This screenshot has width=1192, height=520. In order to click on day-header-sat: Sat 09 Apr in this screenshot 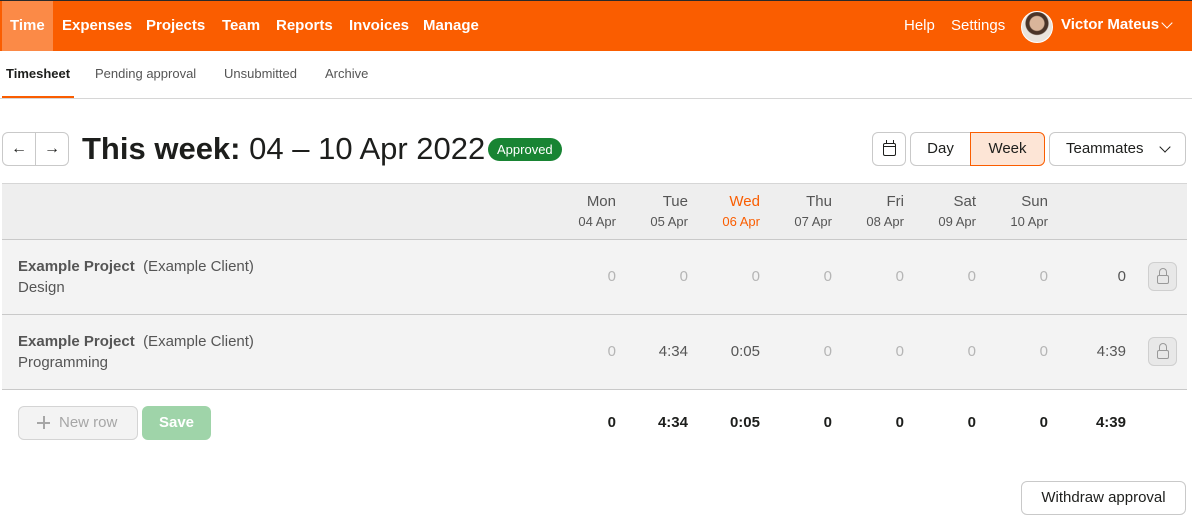, I will do `click(940, 213)`.